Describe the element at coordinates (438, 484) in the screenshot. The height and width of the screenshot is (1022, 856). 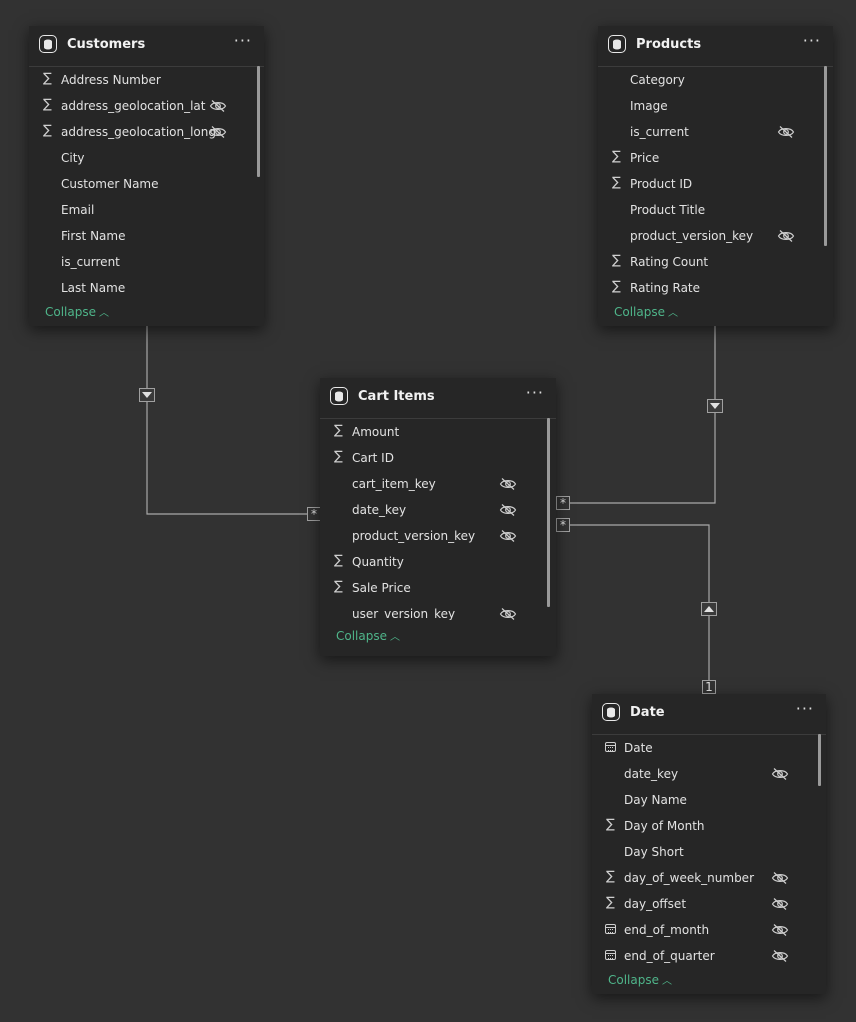
I see `field-row: cart_item_key` at that location.